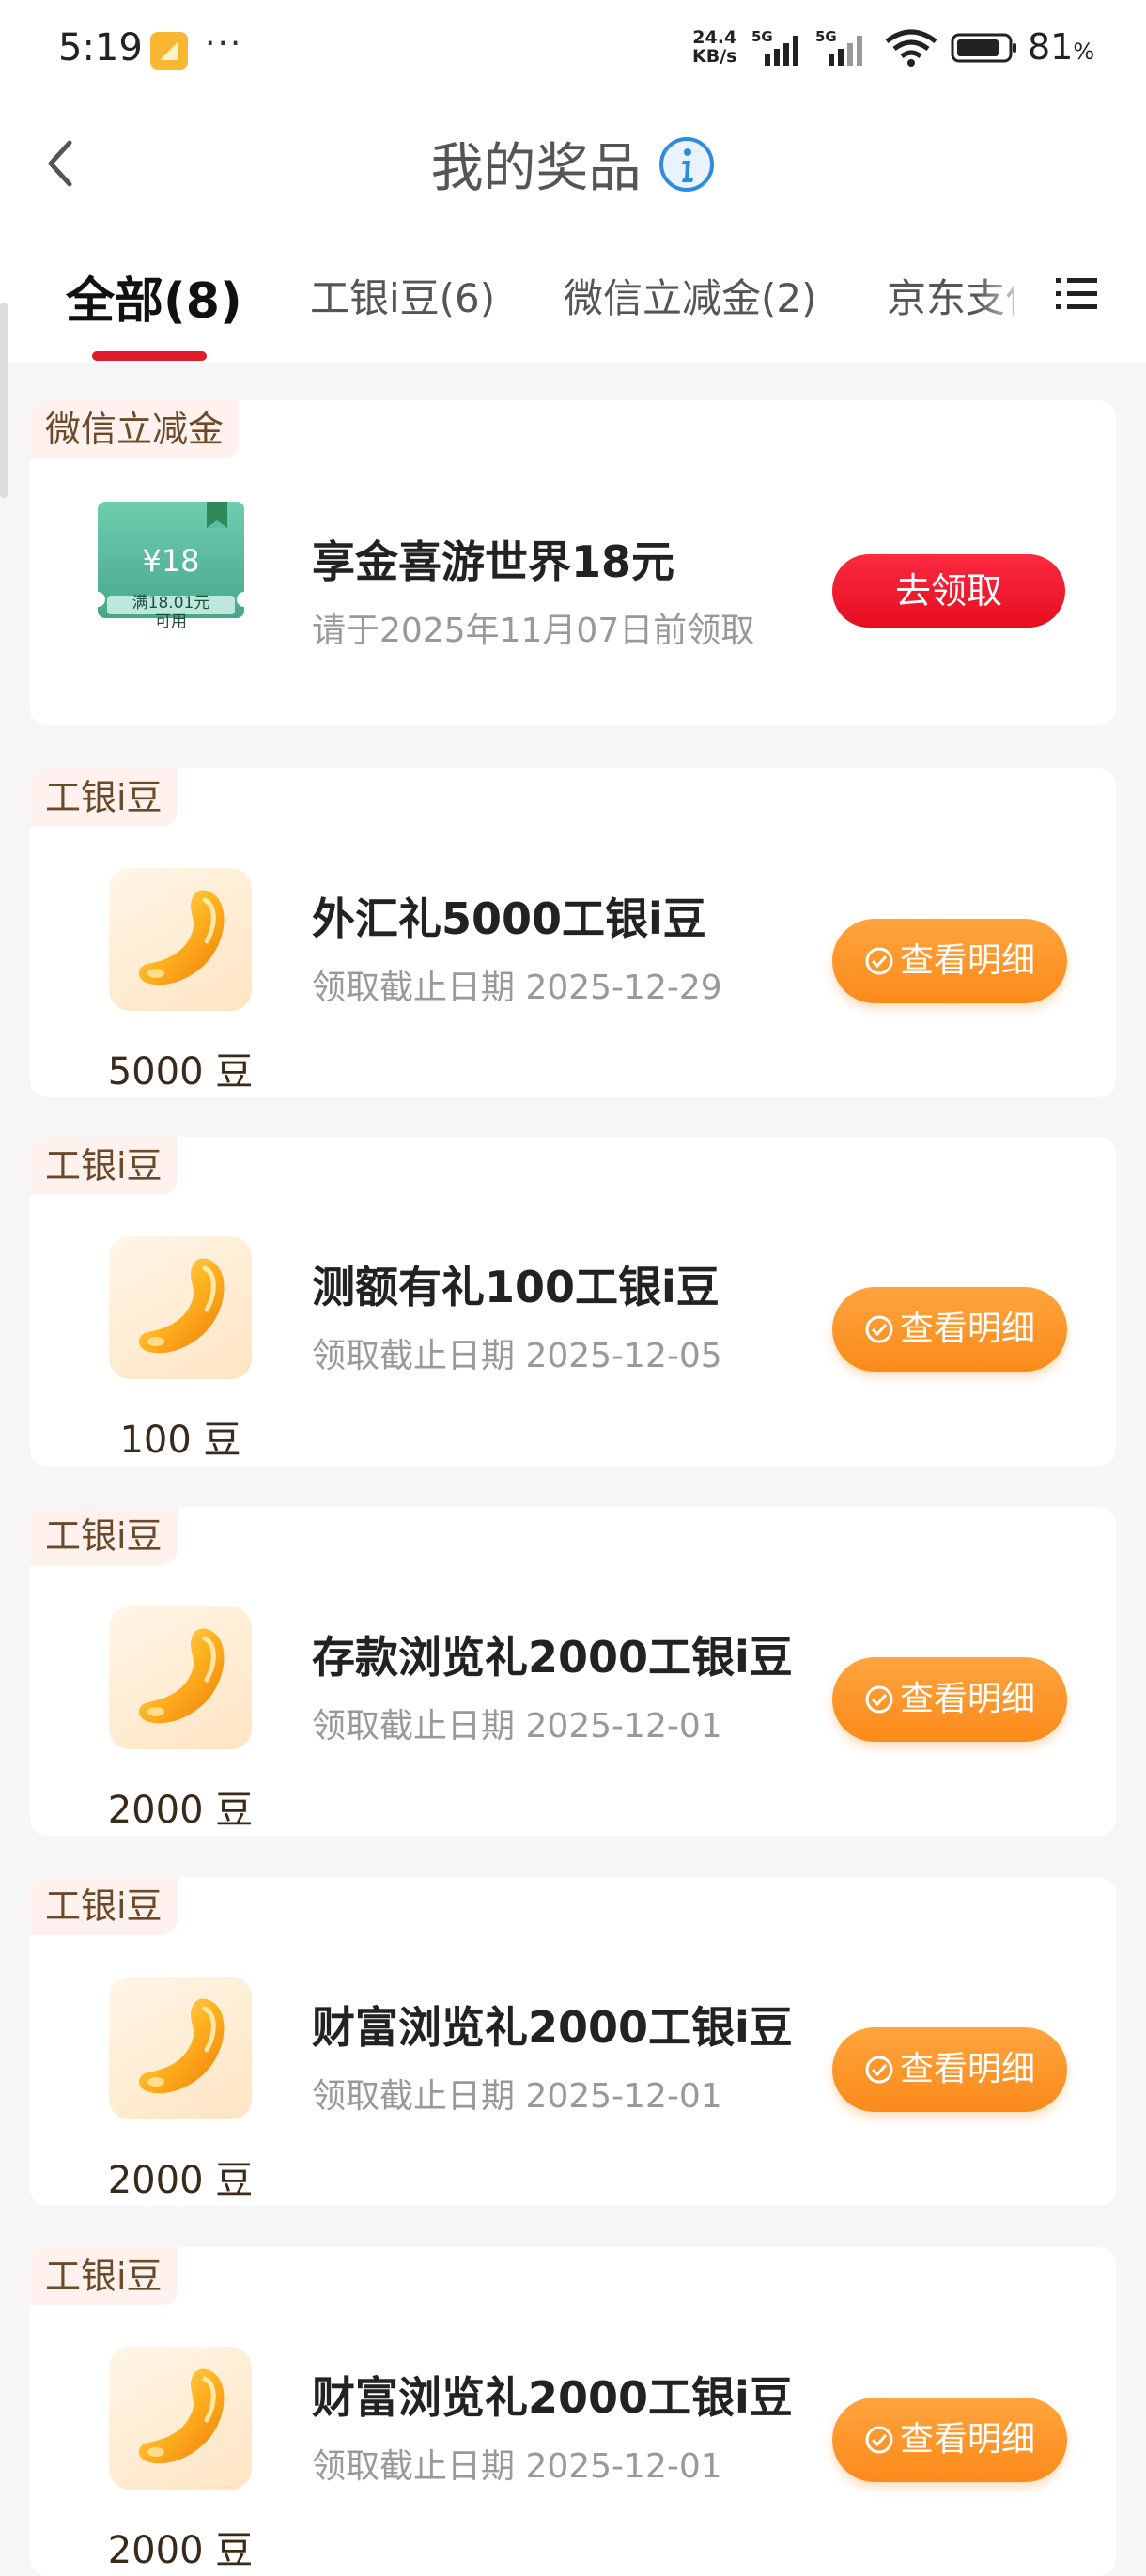 Image resolution: width=1146 pixels, height=2576 pixels. I want to click on status-bar: 5:19 ··· 24.4 KB/s 5G 5G 81%, so click(573, 49).